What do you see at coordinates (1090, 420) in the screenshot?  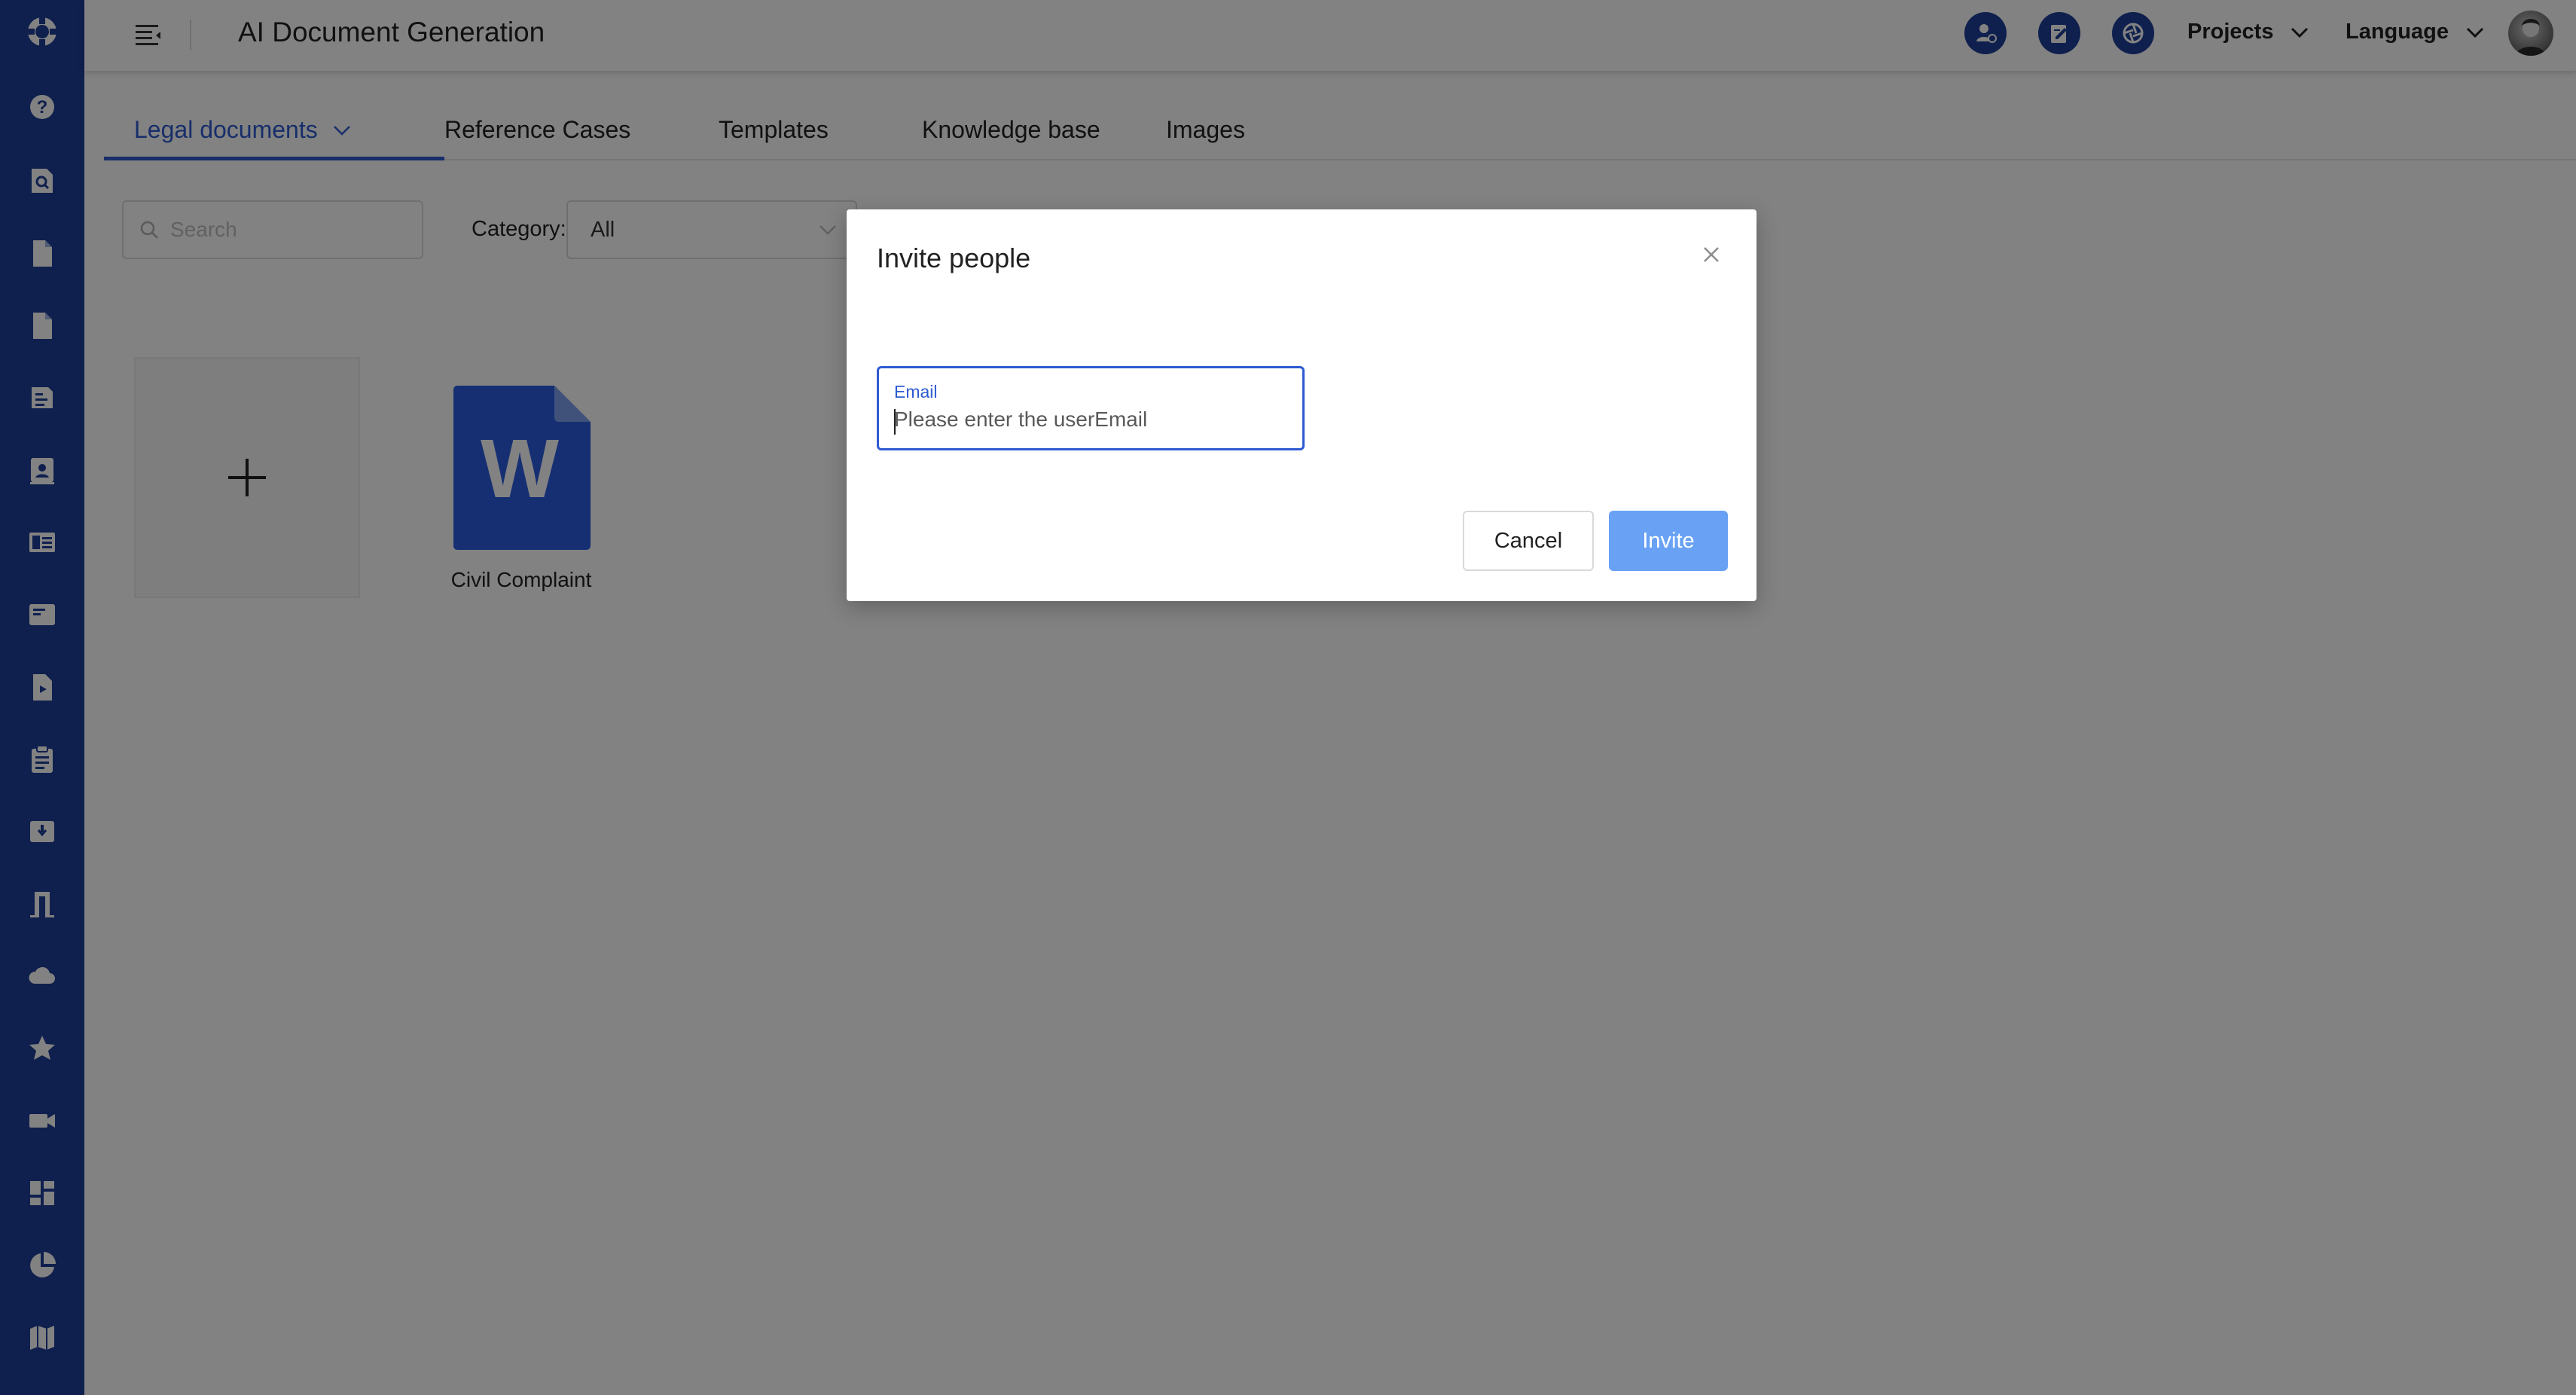 I see `email-input` at bounding box center [1090, 420].